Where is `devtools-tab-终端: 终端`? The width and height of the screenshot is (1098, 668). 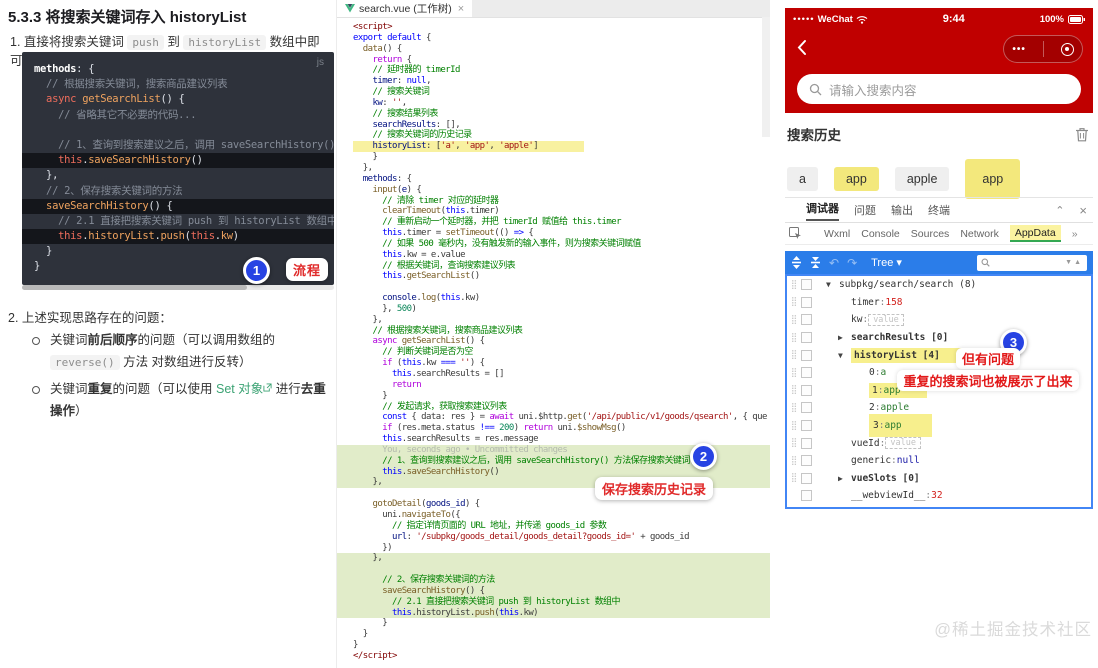 devtools-tab-终端: 终端 is located at coordinates (939, 210).